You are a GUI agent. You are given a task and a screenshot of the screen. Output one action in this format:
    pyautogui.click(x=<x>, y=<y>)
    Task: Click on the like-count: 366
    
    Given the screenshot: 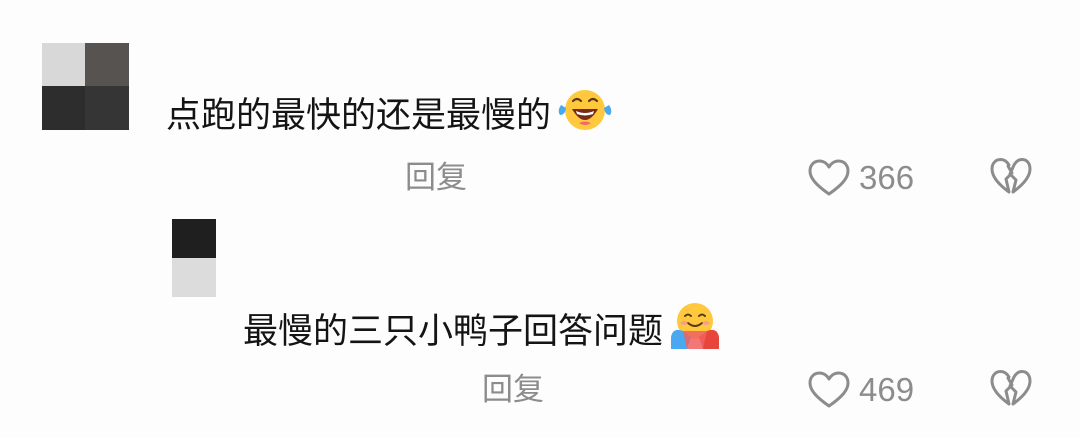 What is the action you would take?
    pyautogui.click(x=887, y=177)
    